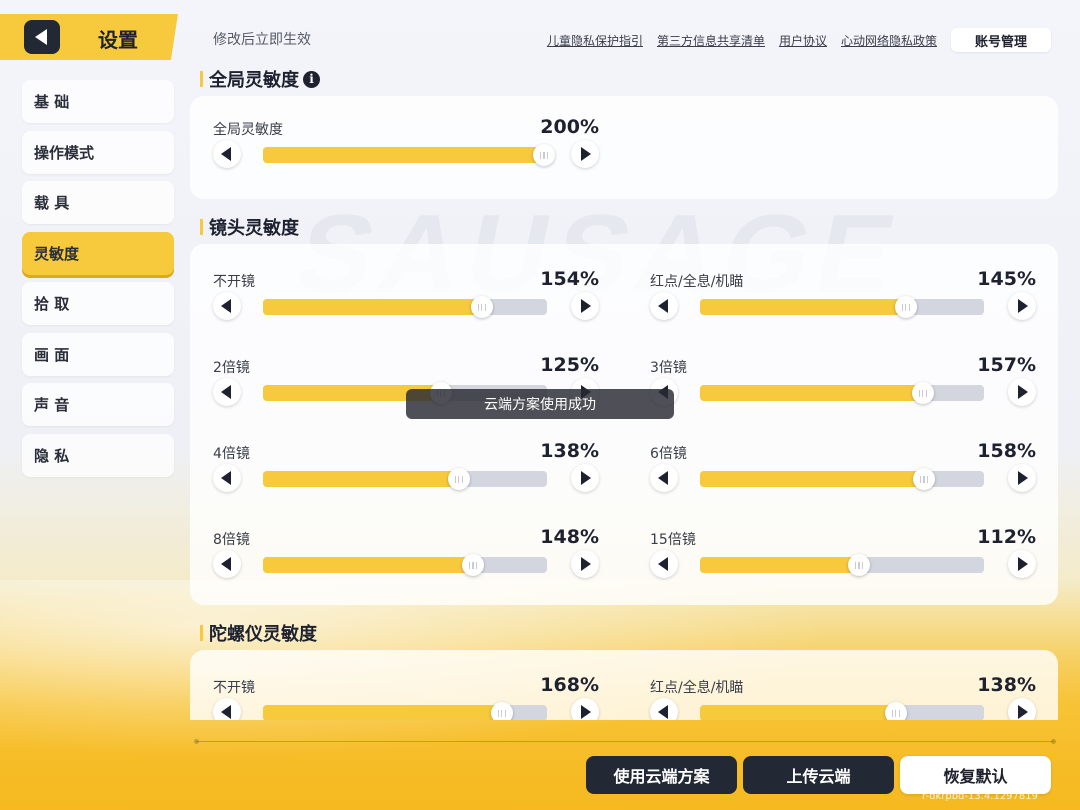  Describe the element at coordinates (889, 40) in the screenshot. I see `link-privacy-policy: 心动网络隐私政策` at that location.